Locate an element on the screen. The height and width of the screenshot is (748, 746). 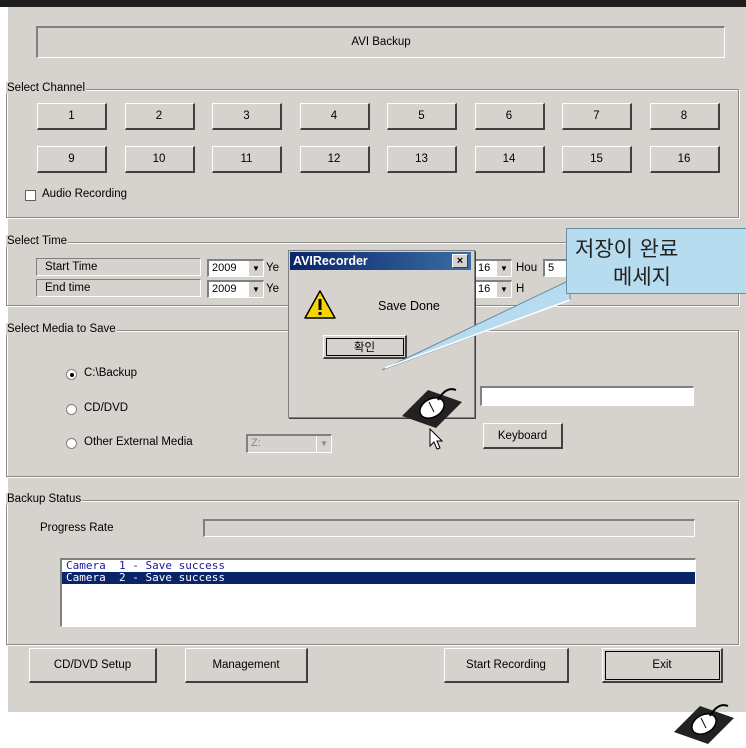
media-radio-external is located at coordinates (71, 443).